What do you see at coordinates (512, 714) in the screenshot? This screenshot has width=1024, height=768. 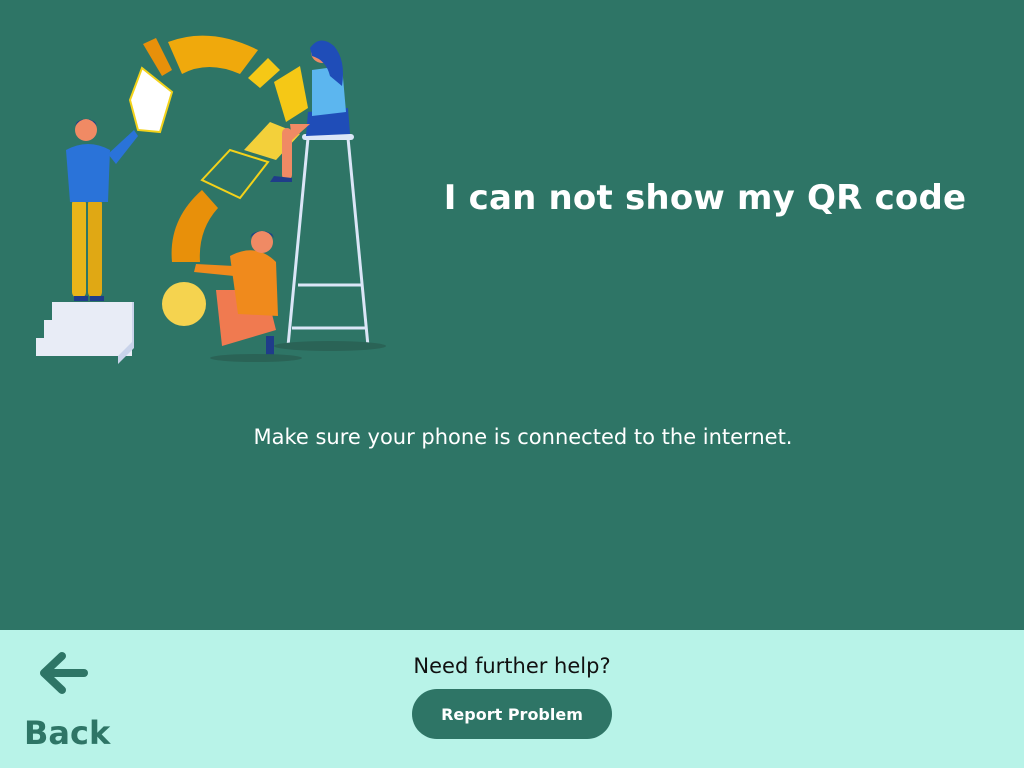 I see `report-problem-button: Report Problem` at bounding box center [512, 714].